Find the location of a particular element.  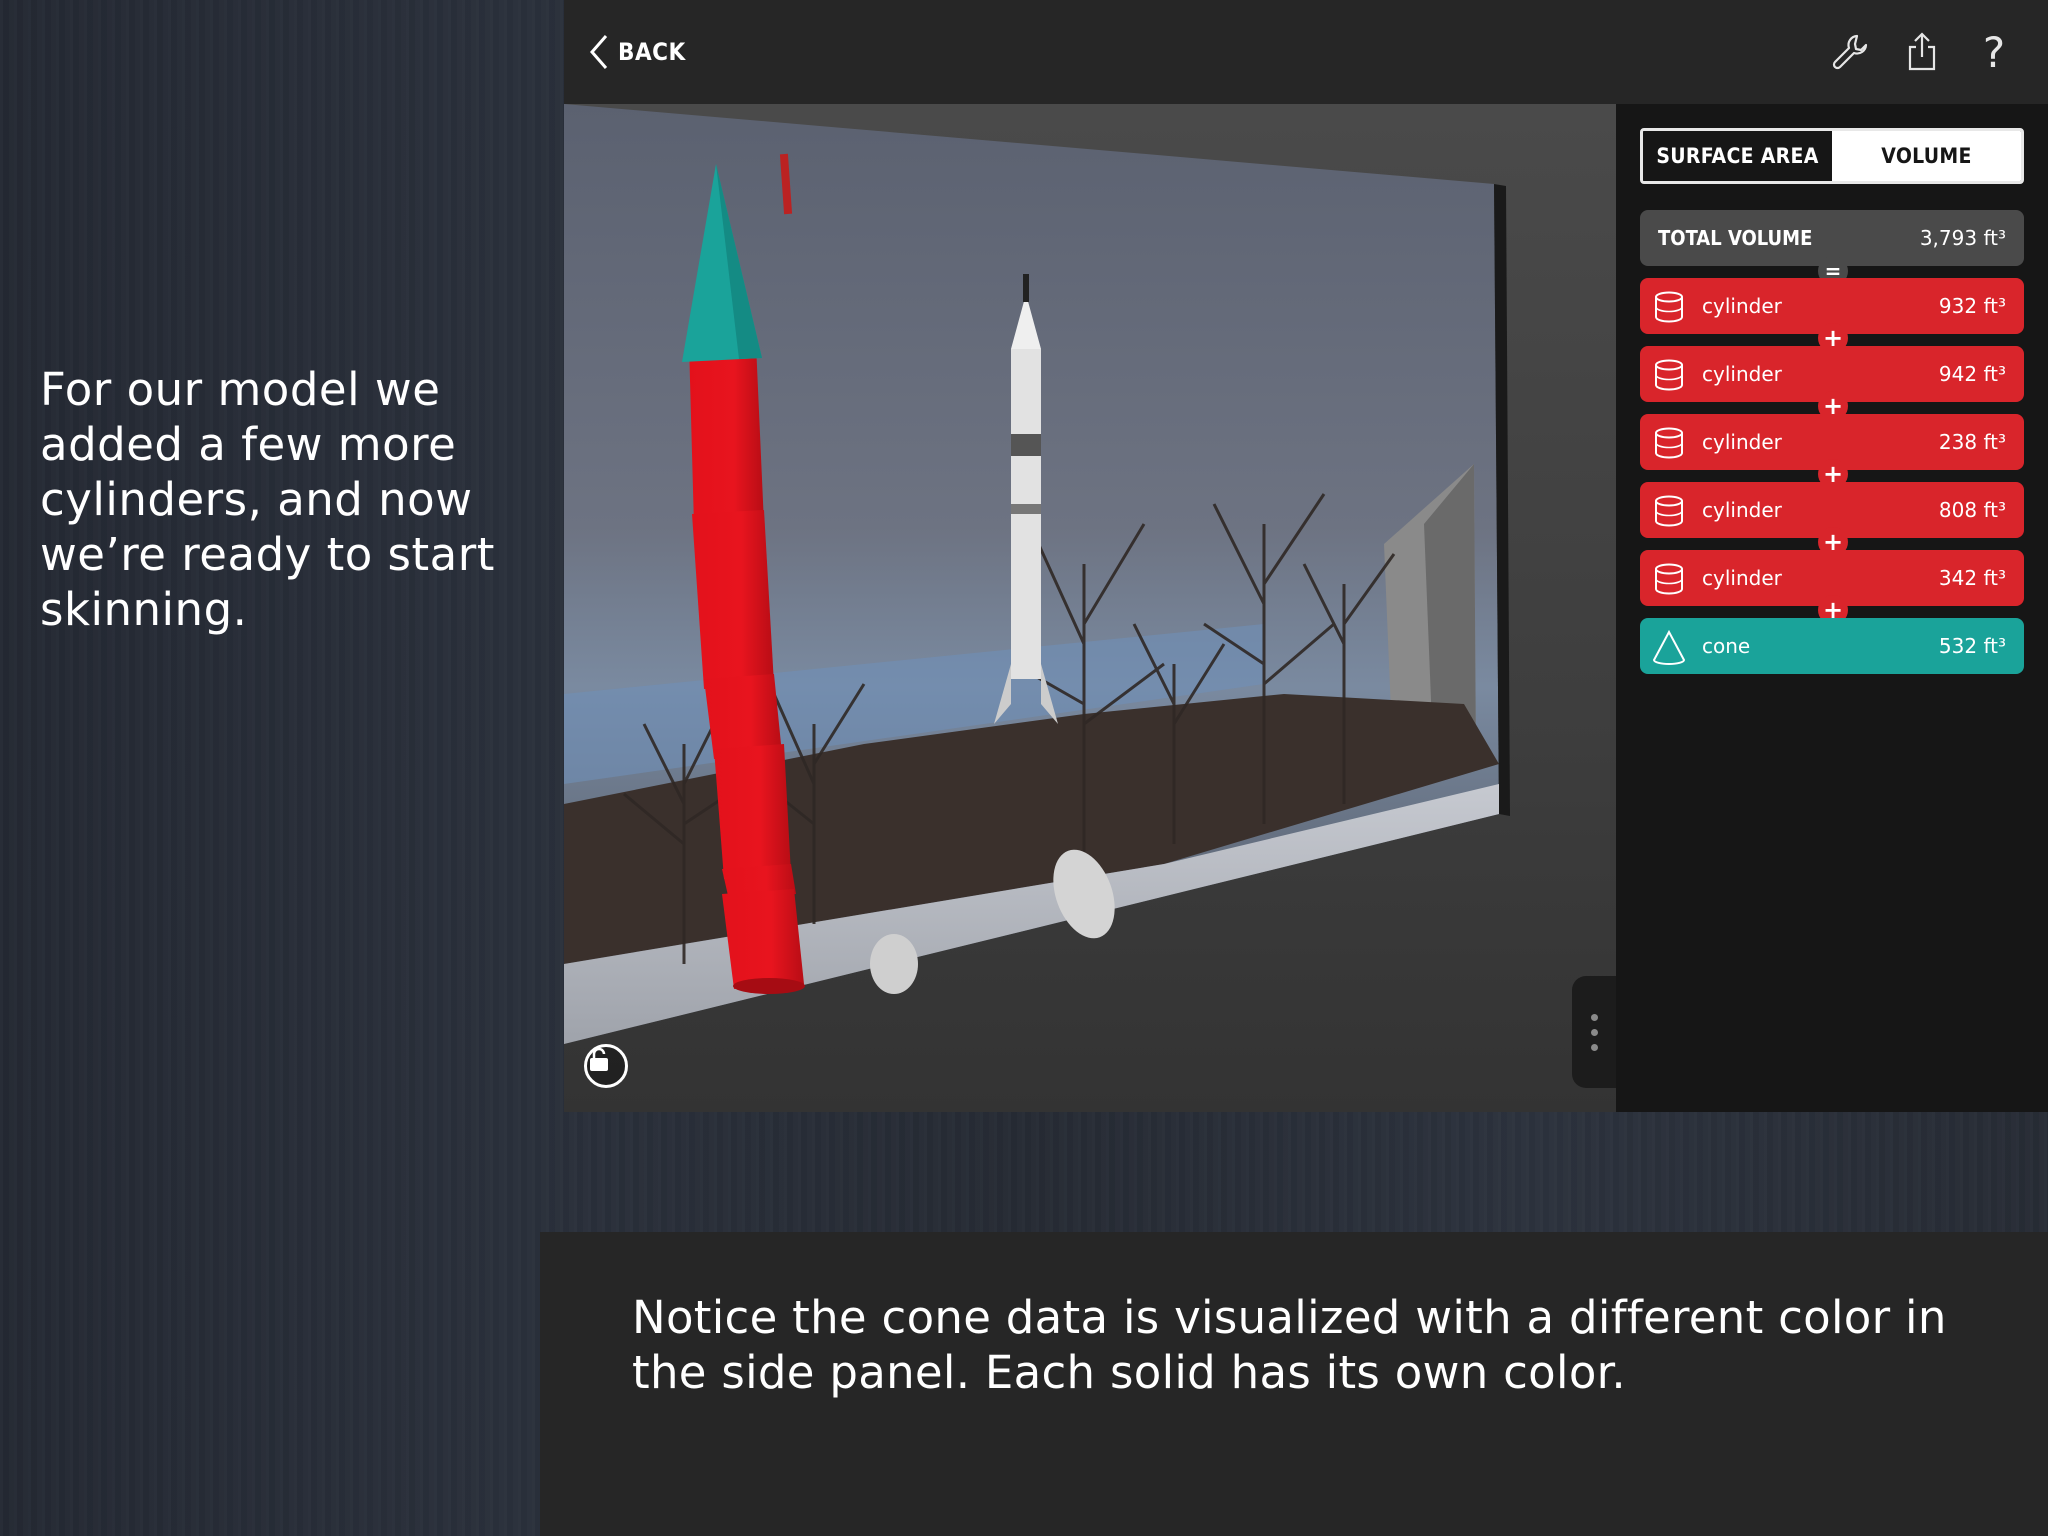

help-icon: ? is located at coordinates (1994, 52).